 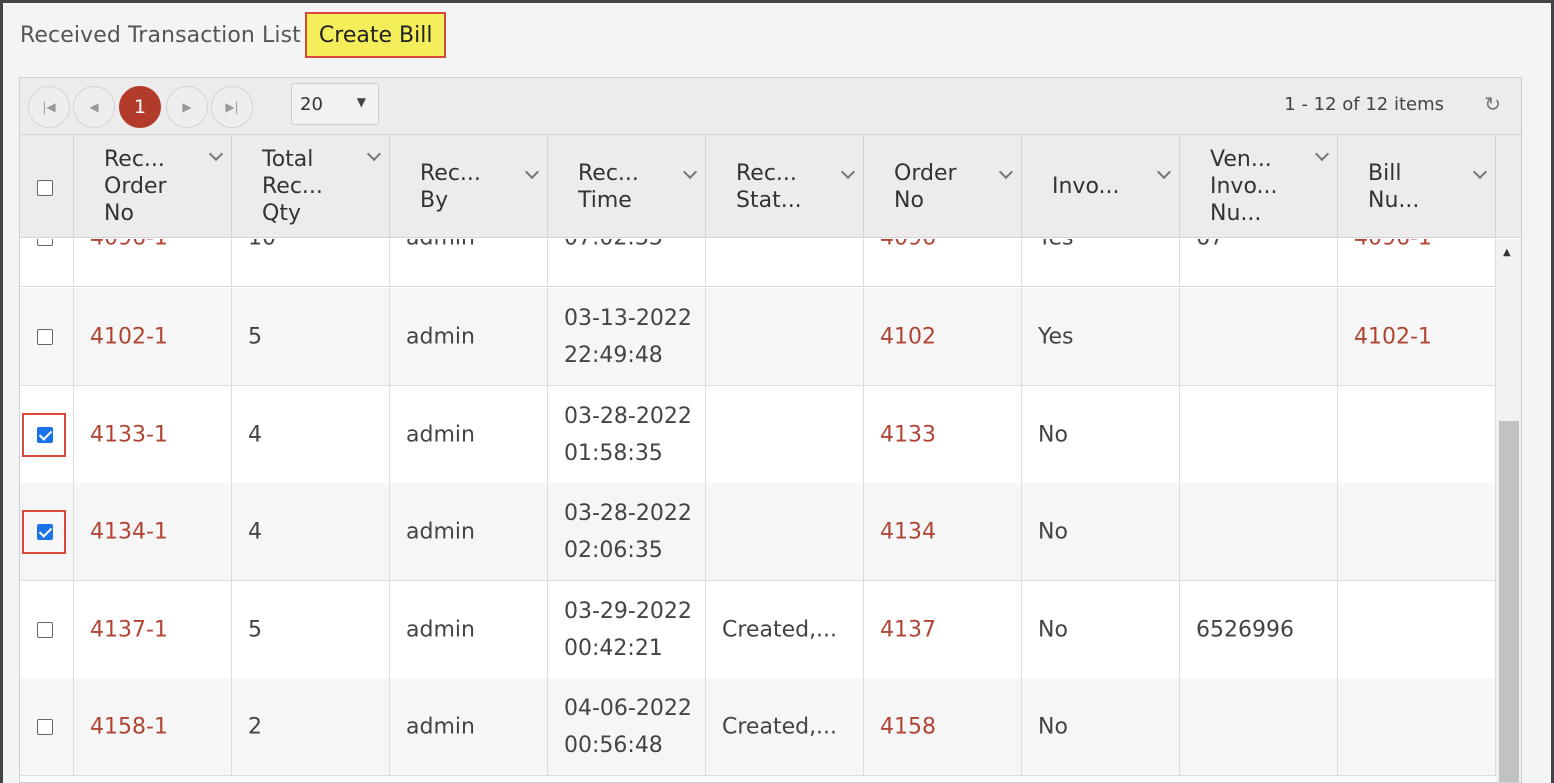 What do you see at coordinates (153, 262) in the screenshot?
I see `cell-order: 4096-1` at bounding box center [153, 262].